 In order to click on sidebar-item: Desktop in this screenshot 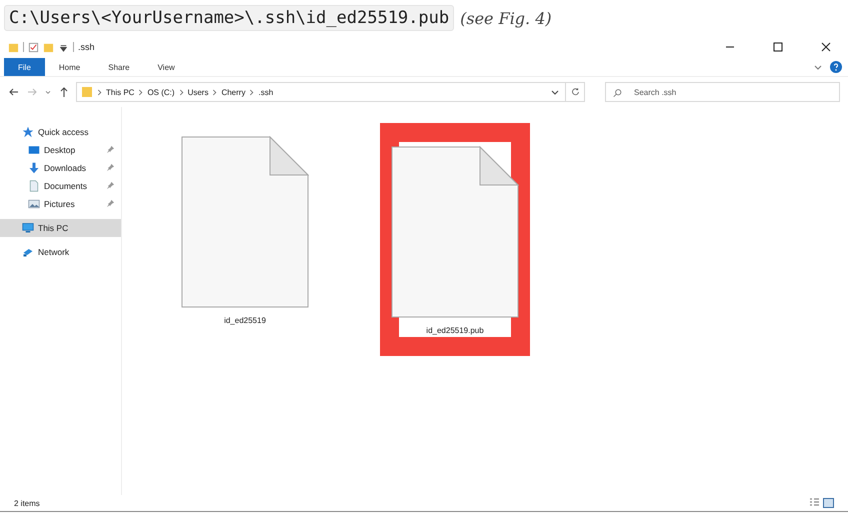, I will do `click(60, 150)`.